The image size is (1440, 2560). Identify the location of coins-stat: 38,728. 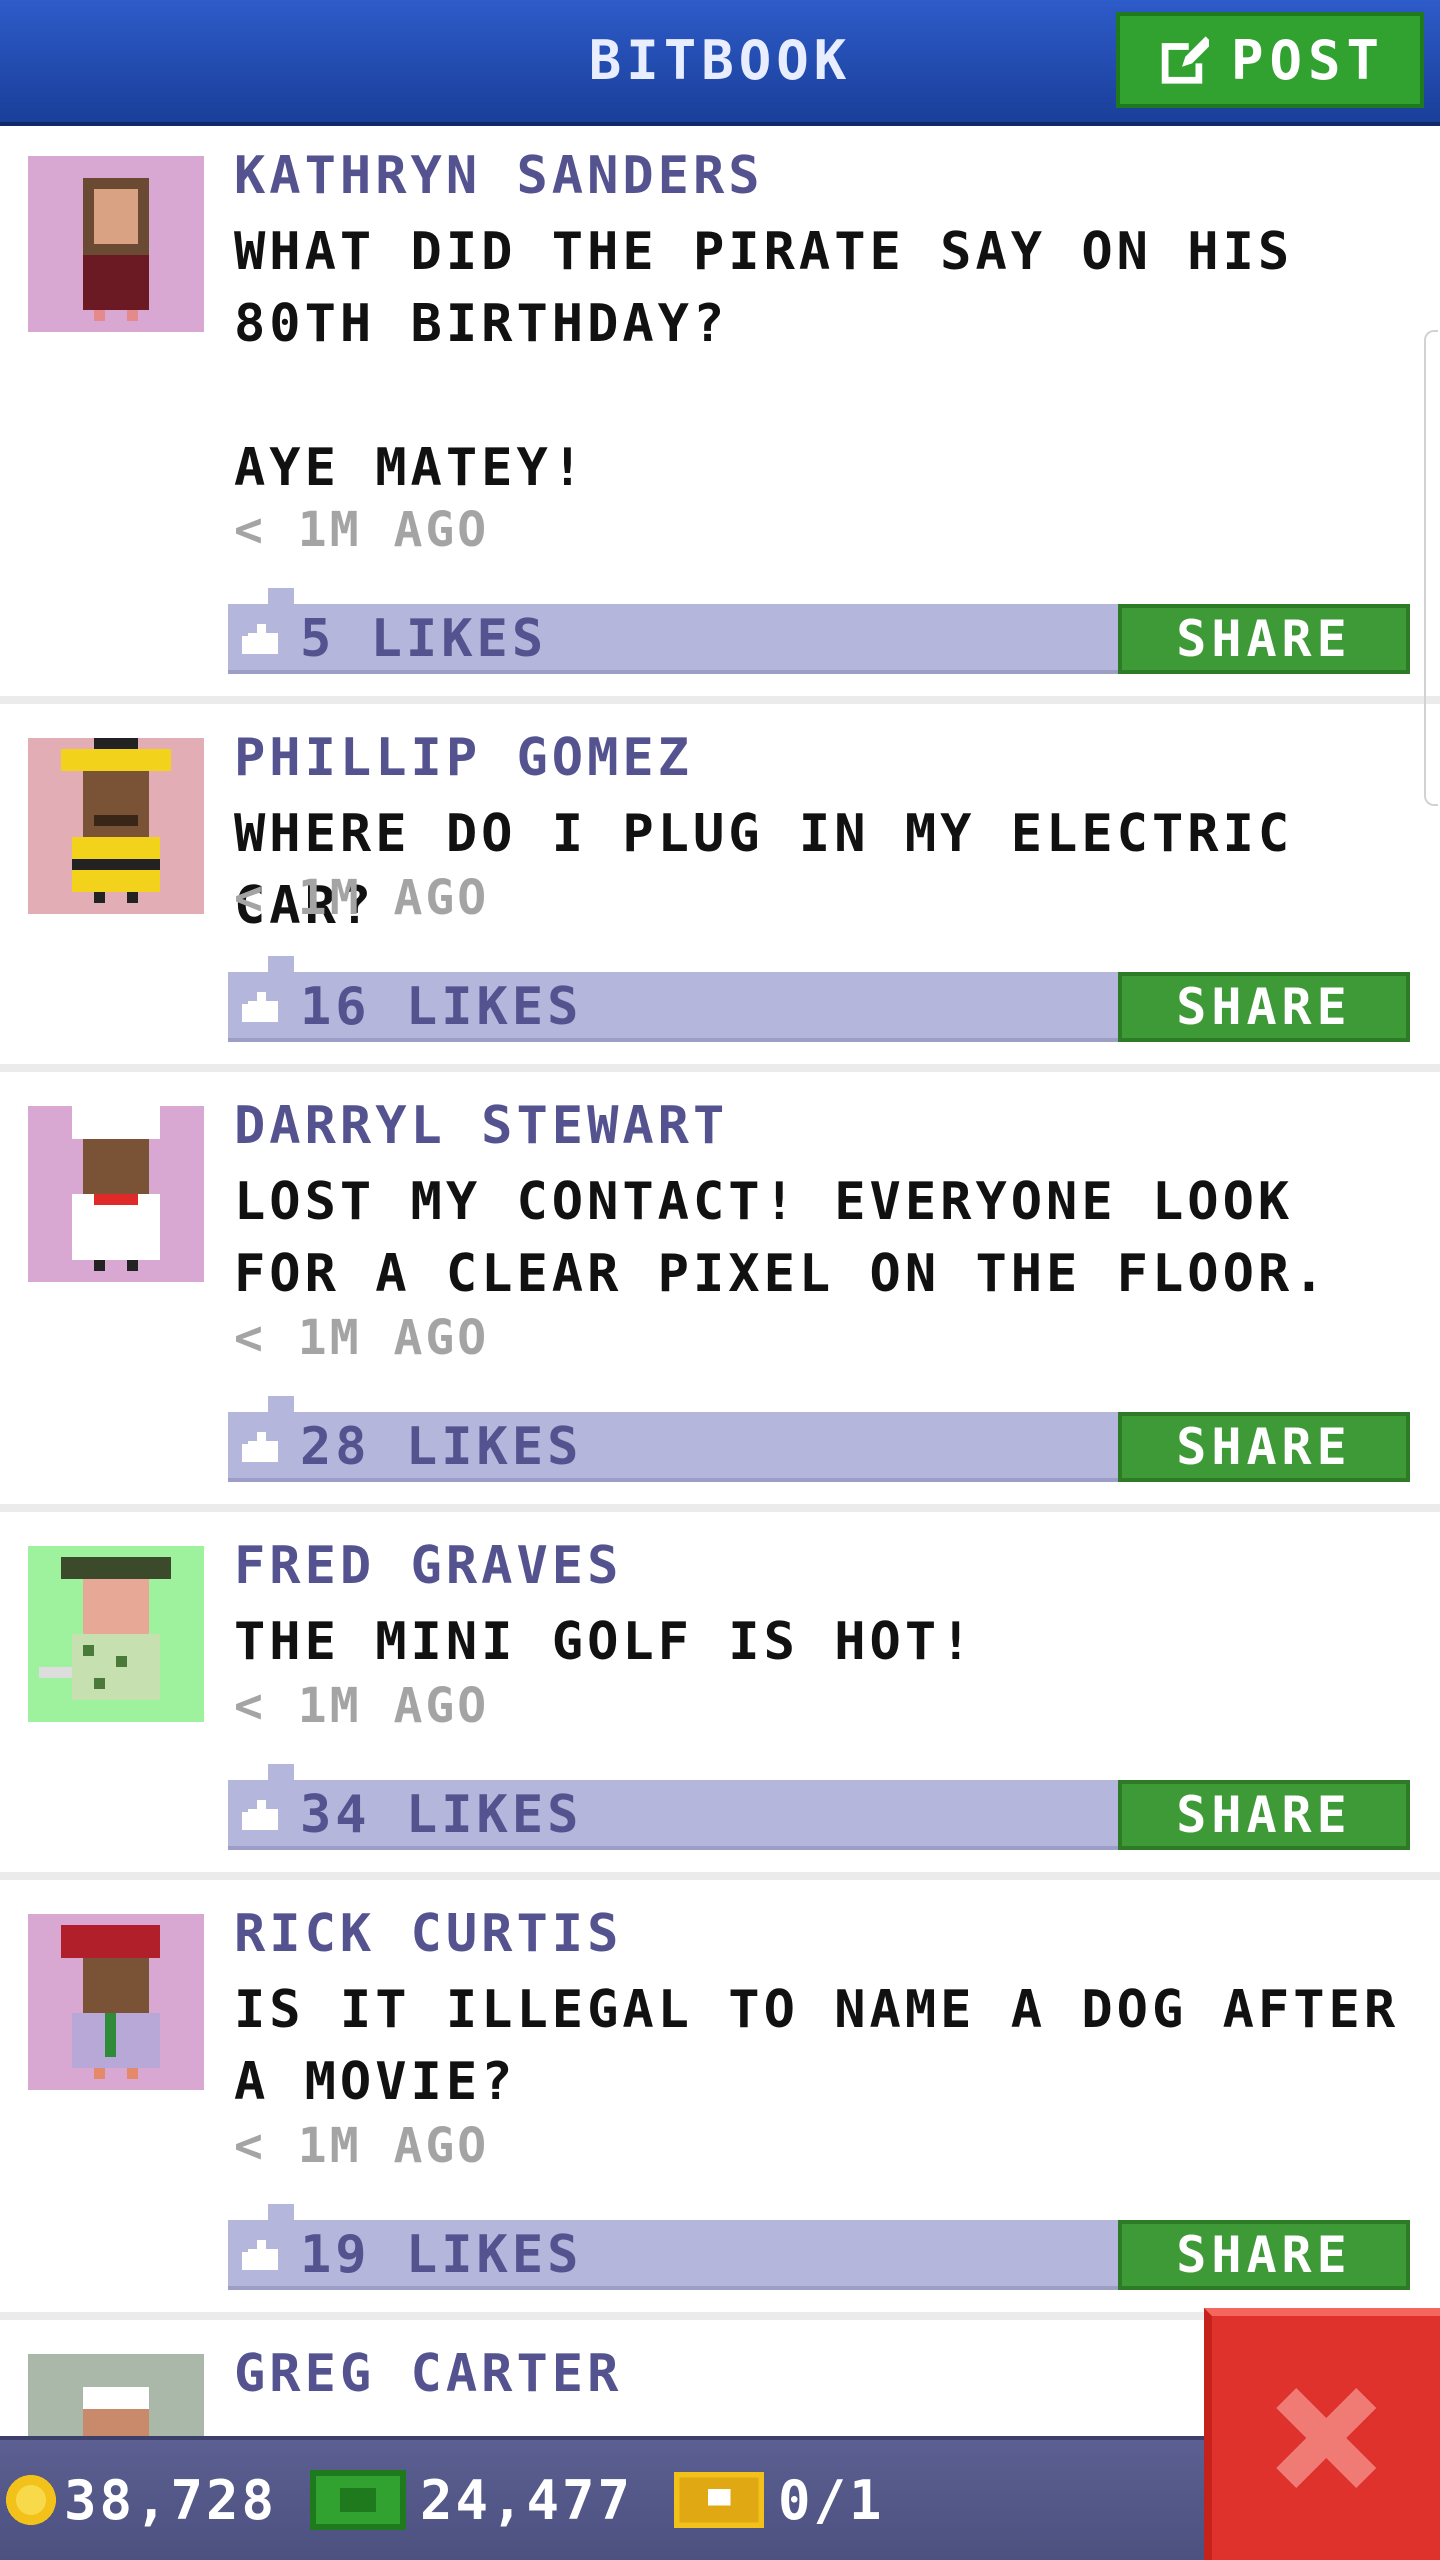
(141, 2500).